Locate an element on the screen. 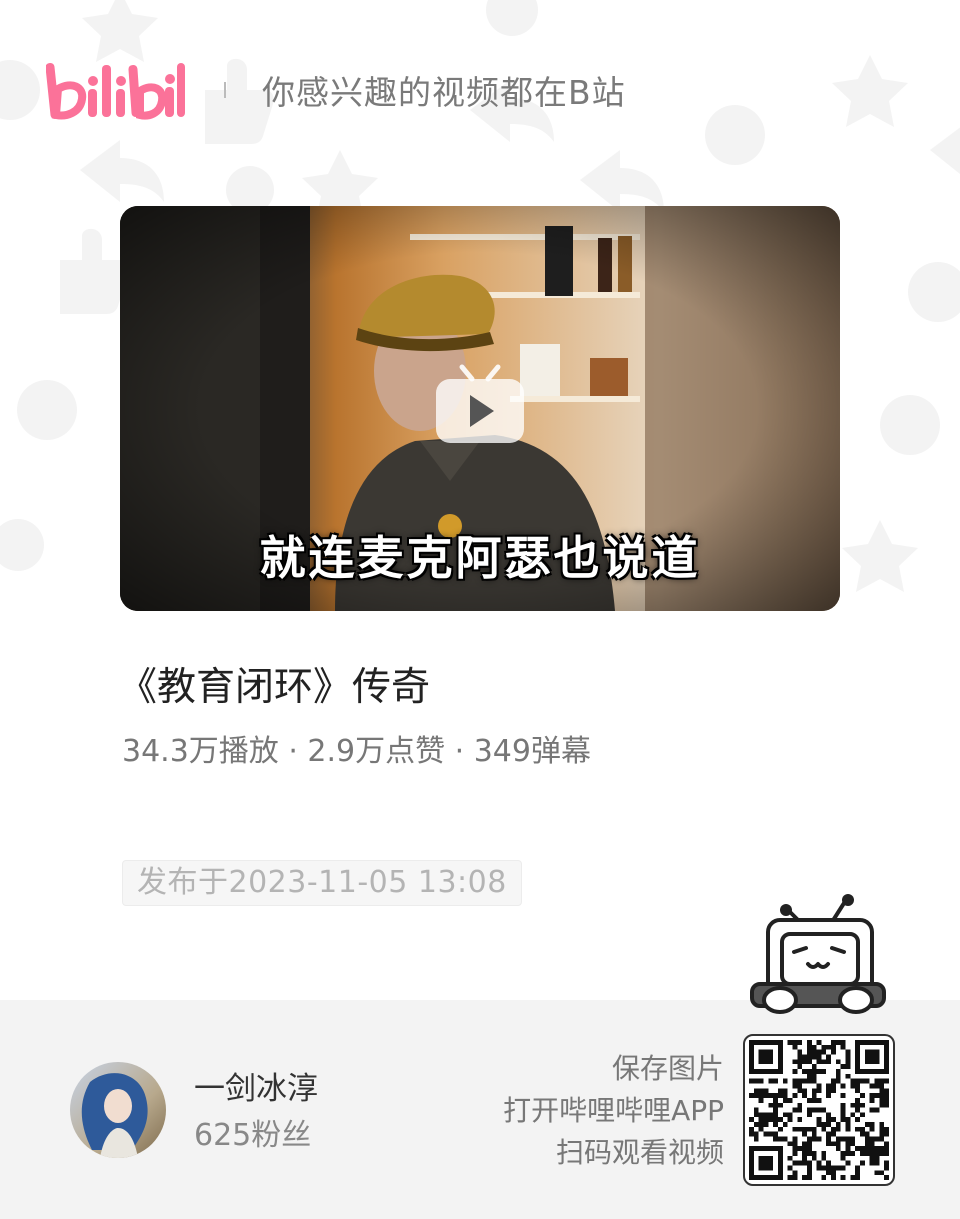 The image size is (960, 1219). play-icon is located at coordinates (480, 404).